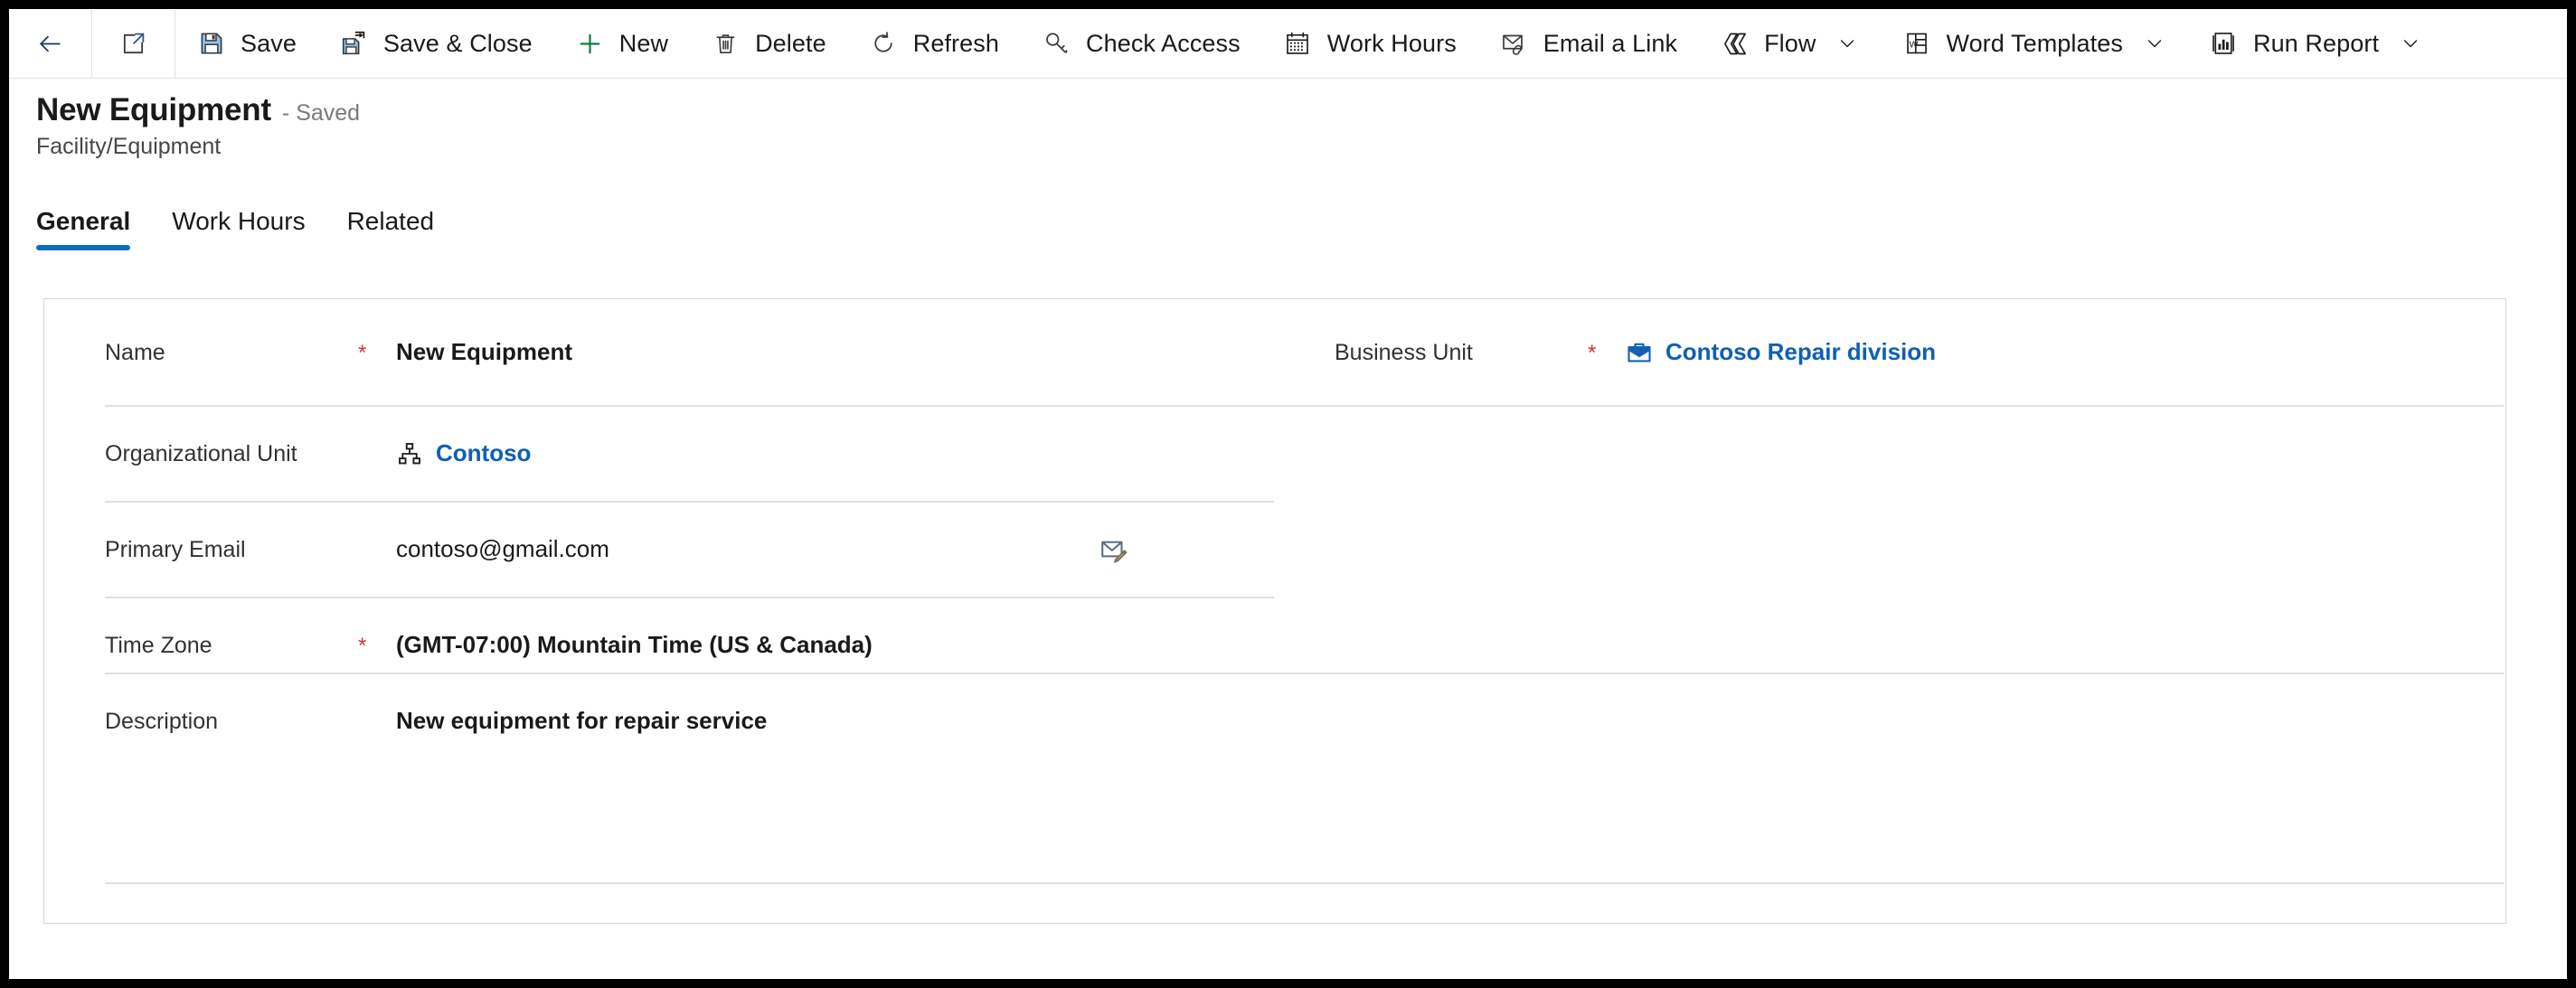  I want to click on check-access-button-label: Check Access, so click(1163, 43).